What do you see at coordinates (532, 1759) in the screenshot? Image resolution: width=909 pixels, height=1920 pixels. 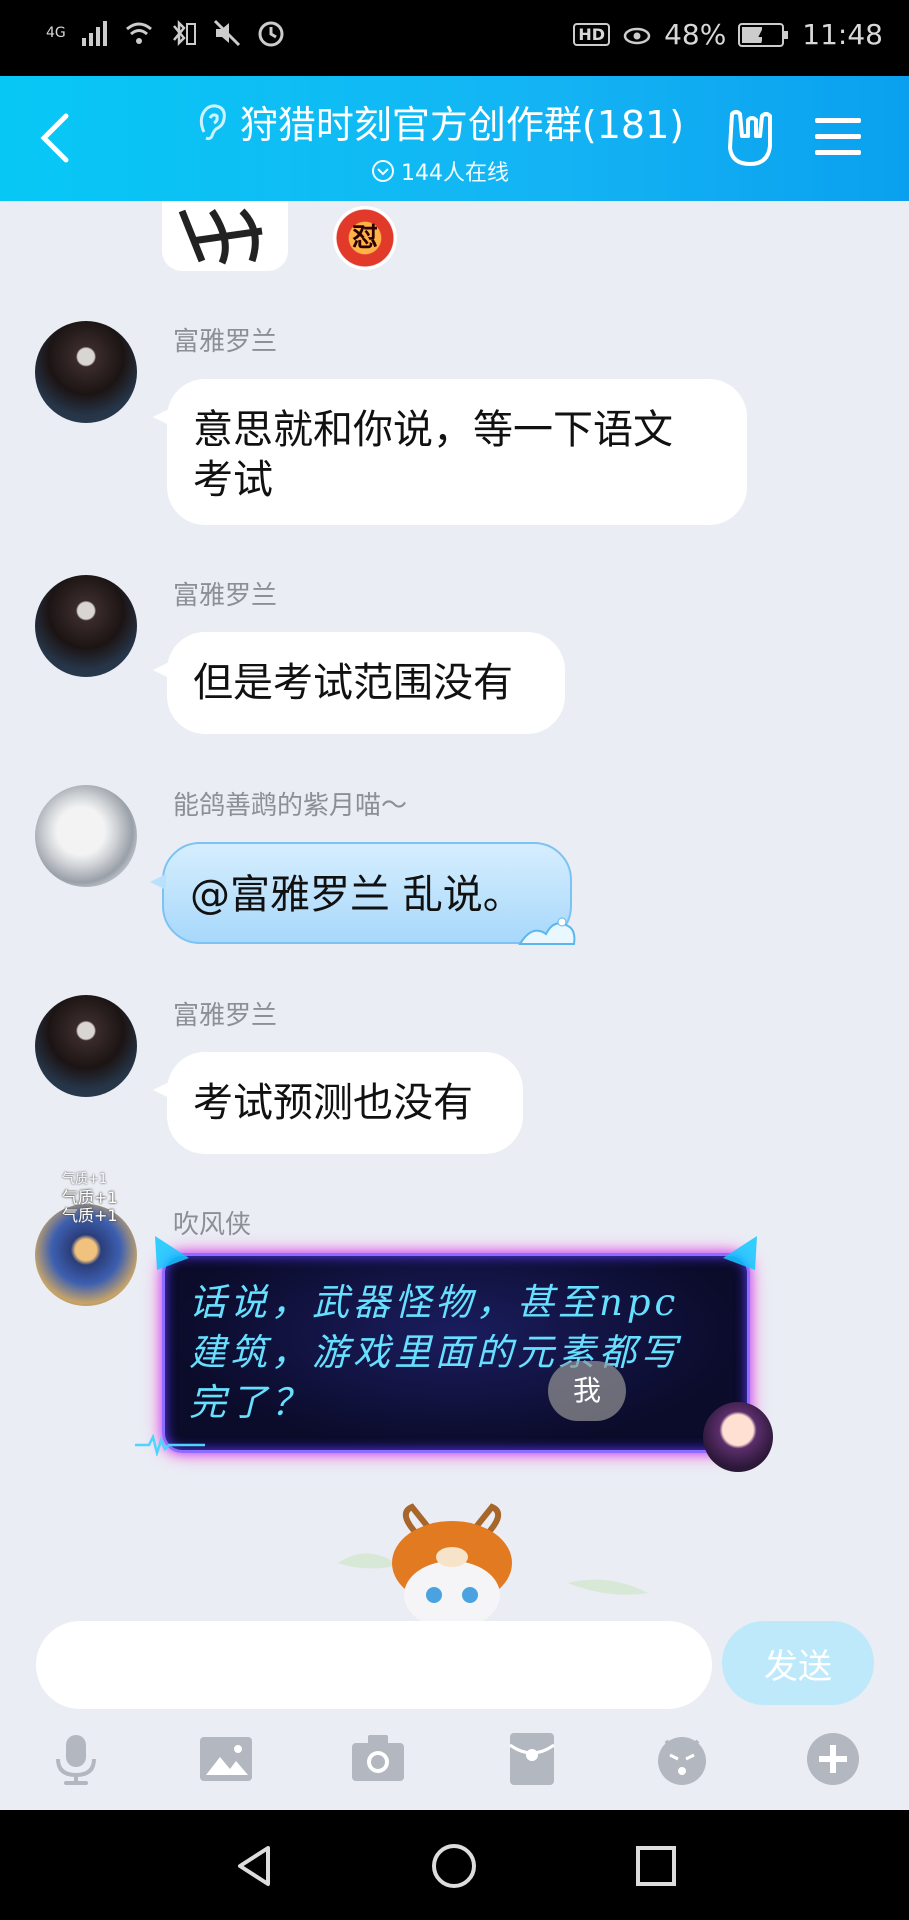 I see `red-packet-icon` at bounding box center [532, 1759].